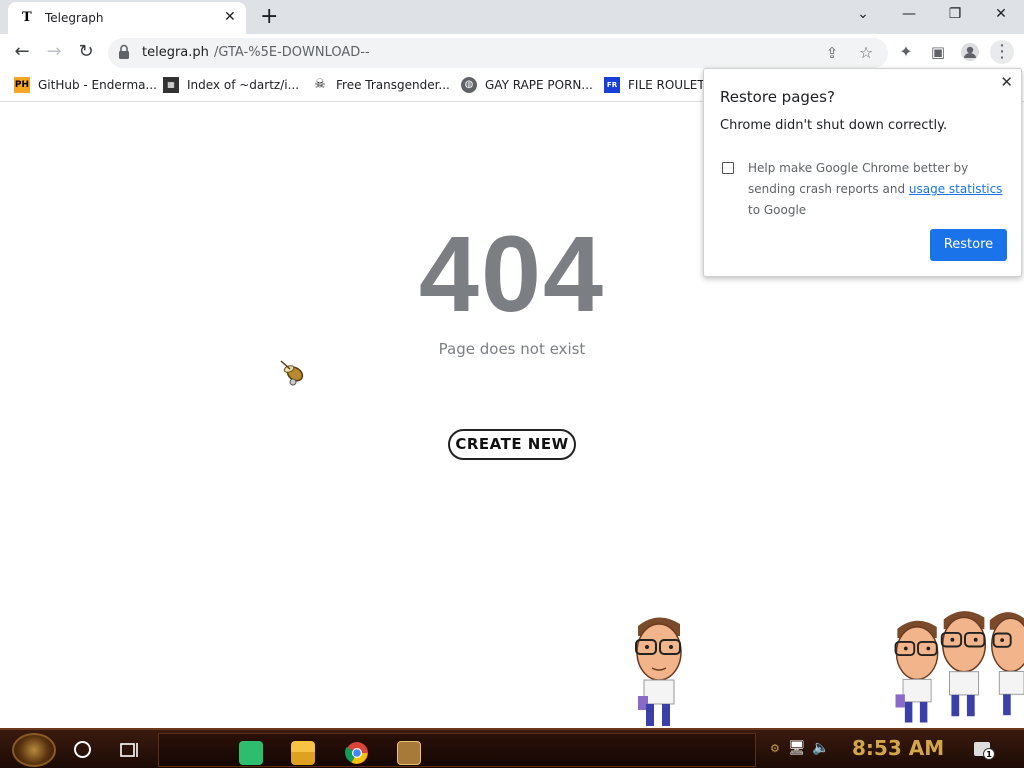 The height and width of the screenshot is (770, 1024). What do you see at coordinates (866, 53) in the screenshot?
I see `bookmark-star-icon: ☆` at bounding box center [866, 53].